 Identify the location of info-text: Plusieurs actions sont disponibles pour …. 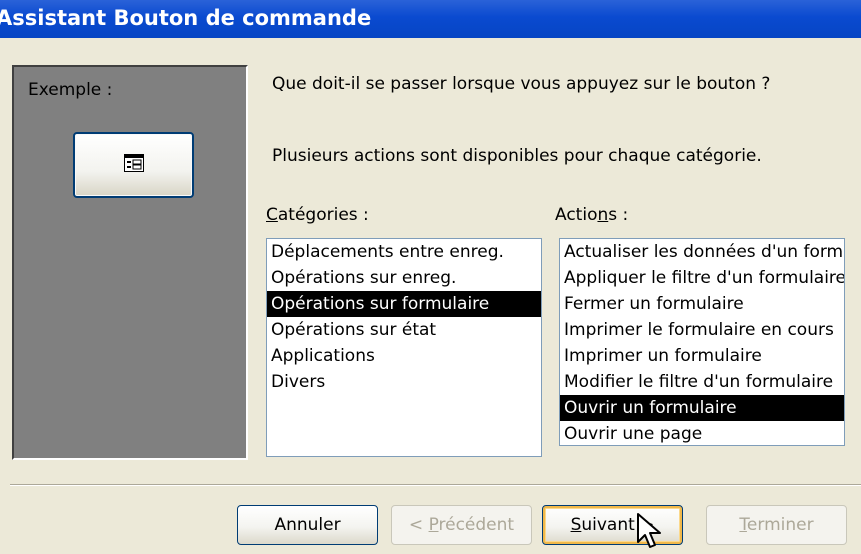
(517, 156).